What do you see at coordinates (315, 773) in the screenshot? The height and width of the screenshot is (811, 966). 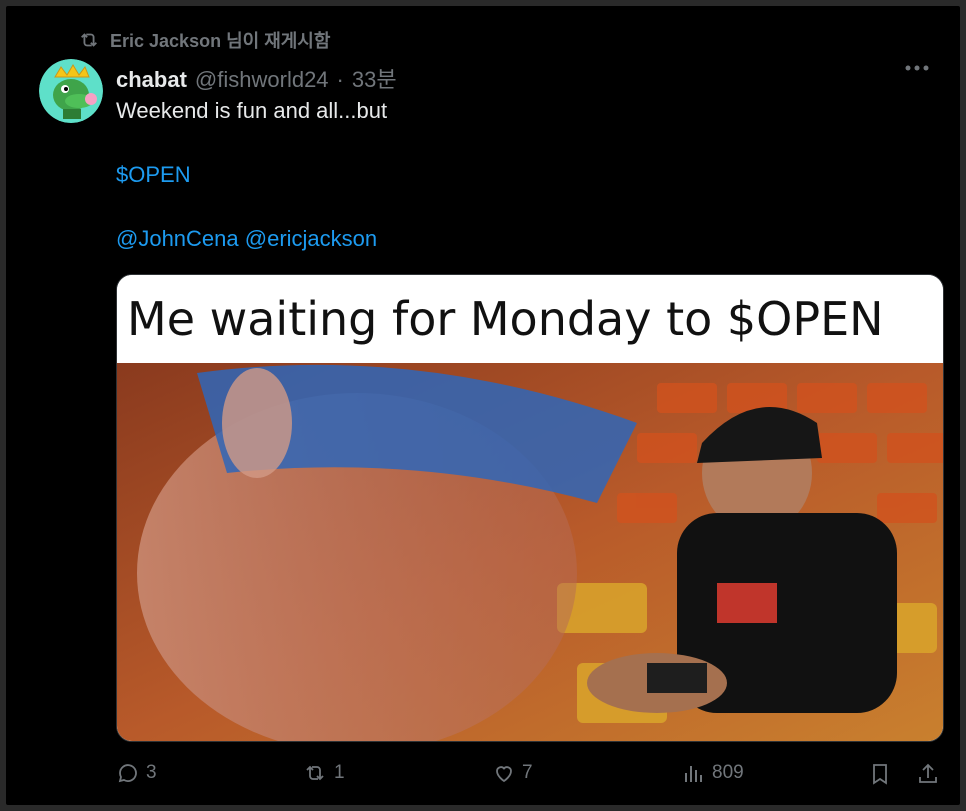 I see `repost-icon` at bounding box center [315, 773].